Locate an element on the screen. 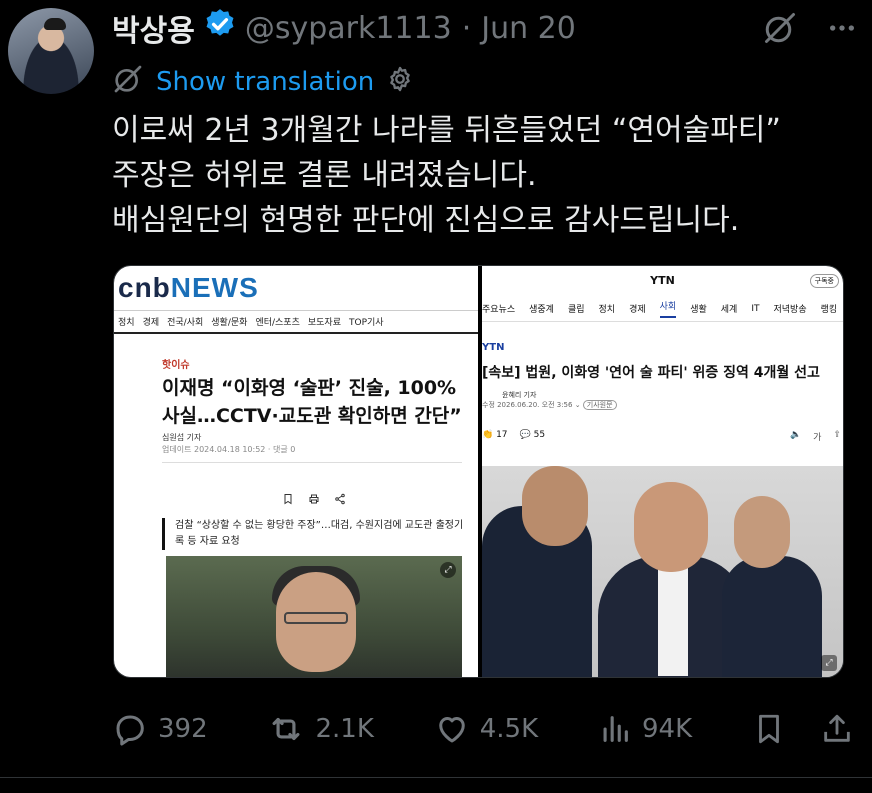 The image size is (872, 793). ytn-article-title: [속보] 법원, 이화영 '연어 술 파티' 위증 징역 4개월 선고 is located at coordinates (651, 373).